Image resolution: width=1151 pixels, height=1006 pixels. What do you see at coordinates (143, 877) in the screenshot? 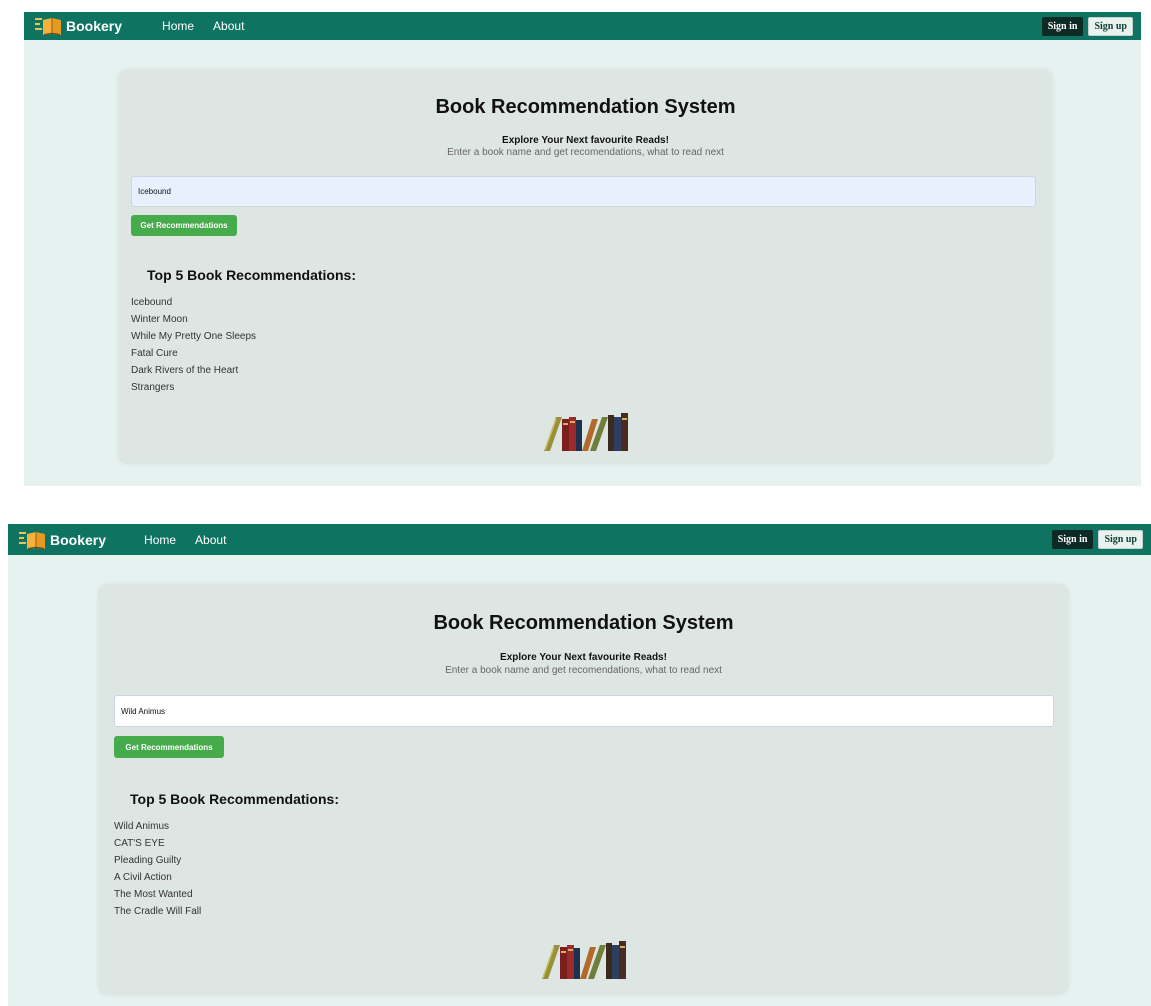
I see `recommendation-item: A Civil Action` at bounding box center [143, 877].